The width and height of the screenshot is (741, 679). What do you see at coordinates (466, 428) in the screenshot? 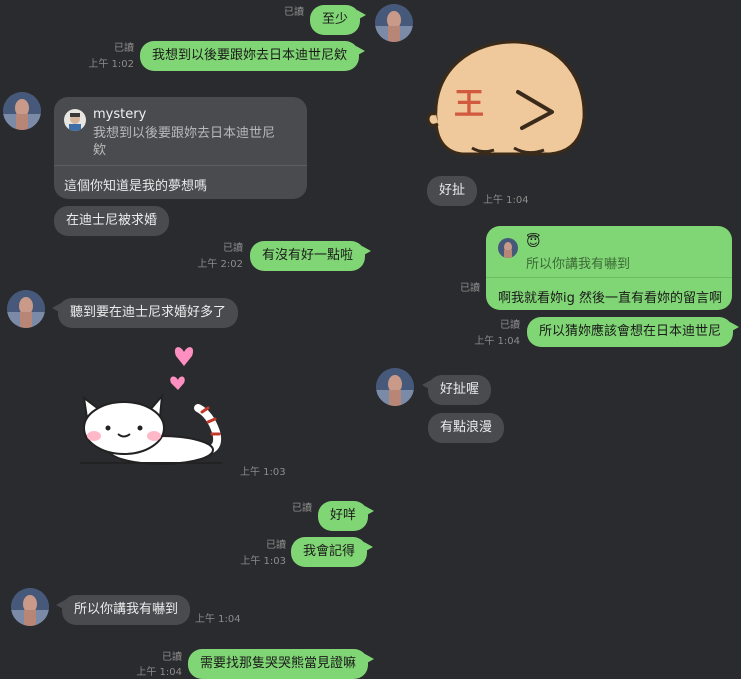
I see `message-bubble-incoming: 有點浪漫` at bounding box center [466, 428].